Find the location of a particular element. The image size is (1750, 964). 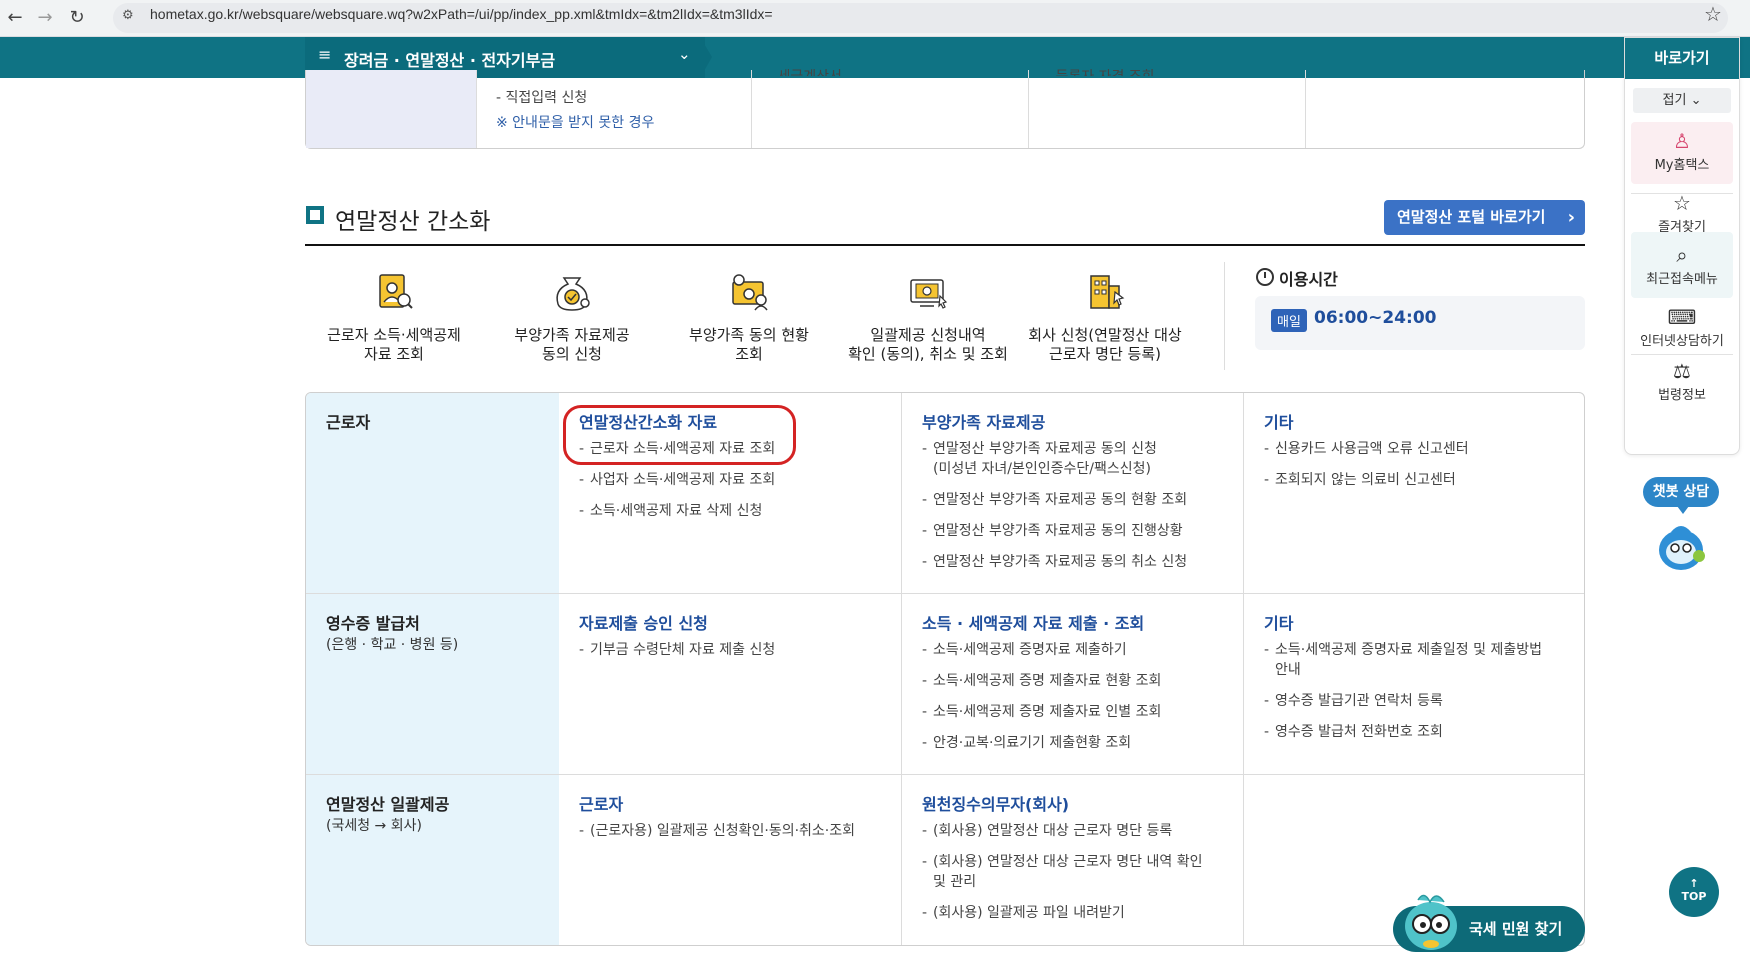

section-square-icon is located at coordinates (315, 215).